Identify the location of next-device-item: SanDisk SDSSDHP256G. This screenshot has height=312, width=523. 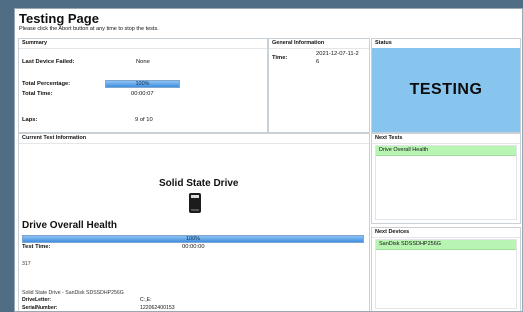
(446, 245).